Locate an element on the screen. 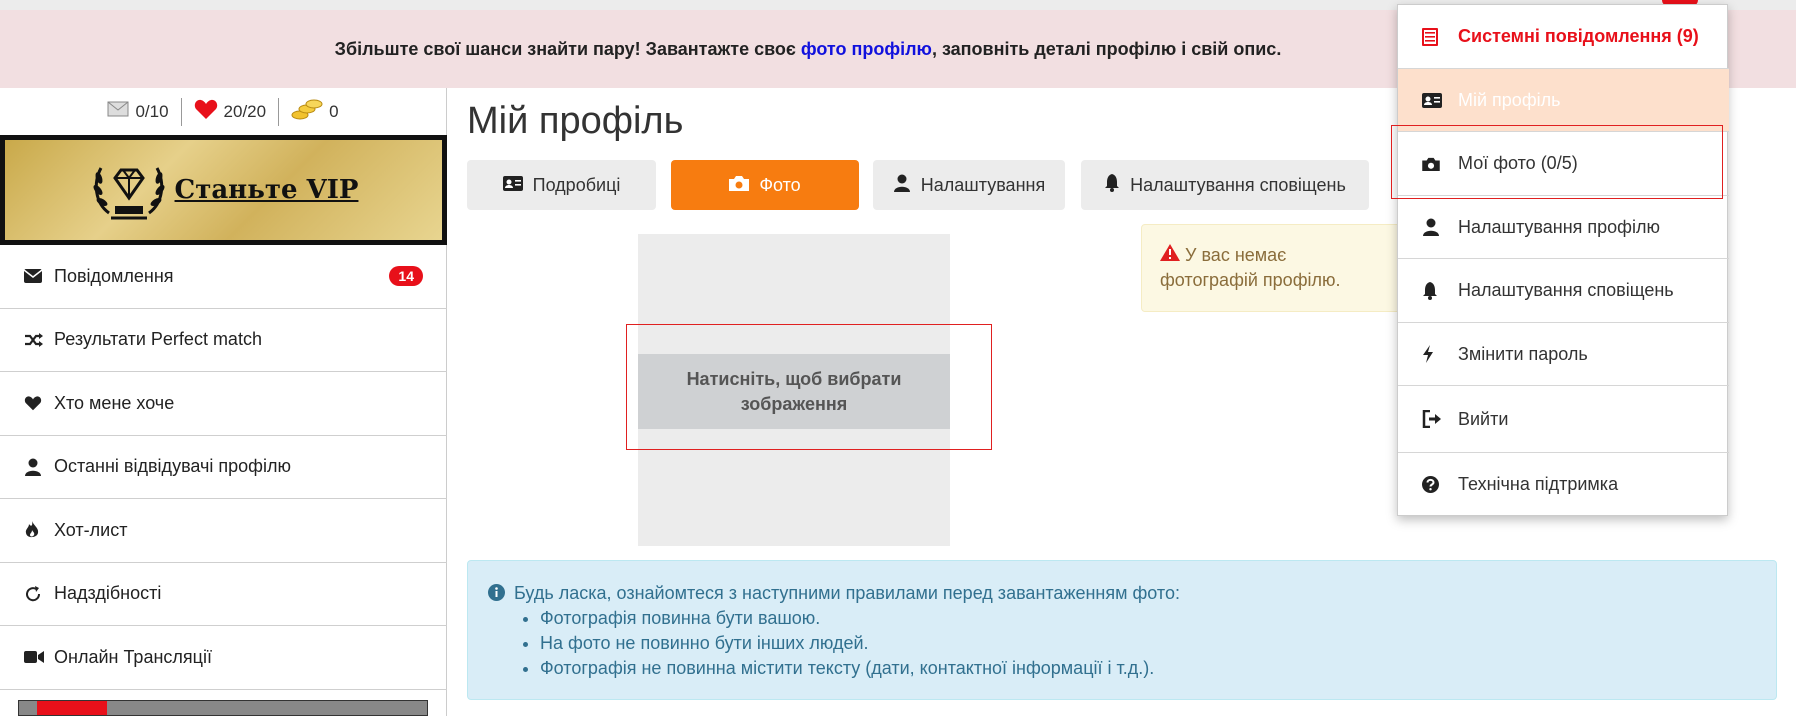  list-icon is located at coordinates (1440, 36).